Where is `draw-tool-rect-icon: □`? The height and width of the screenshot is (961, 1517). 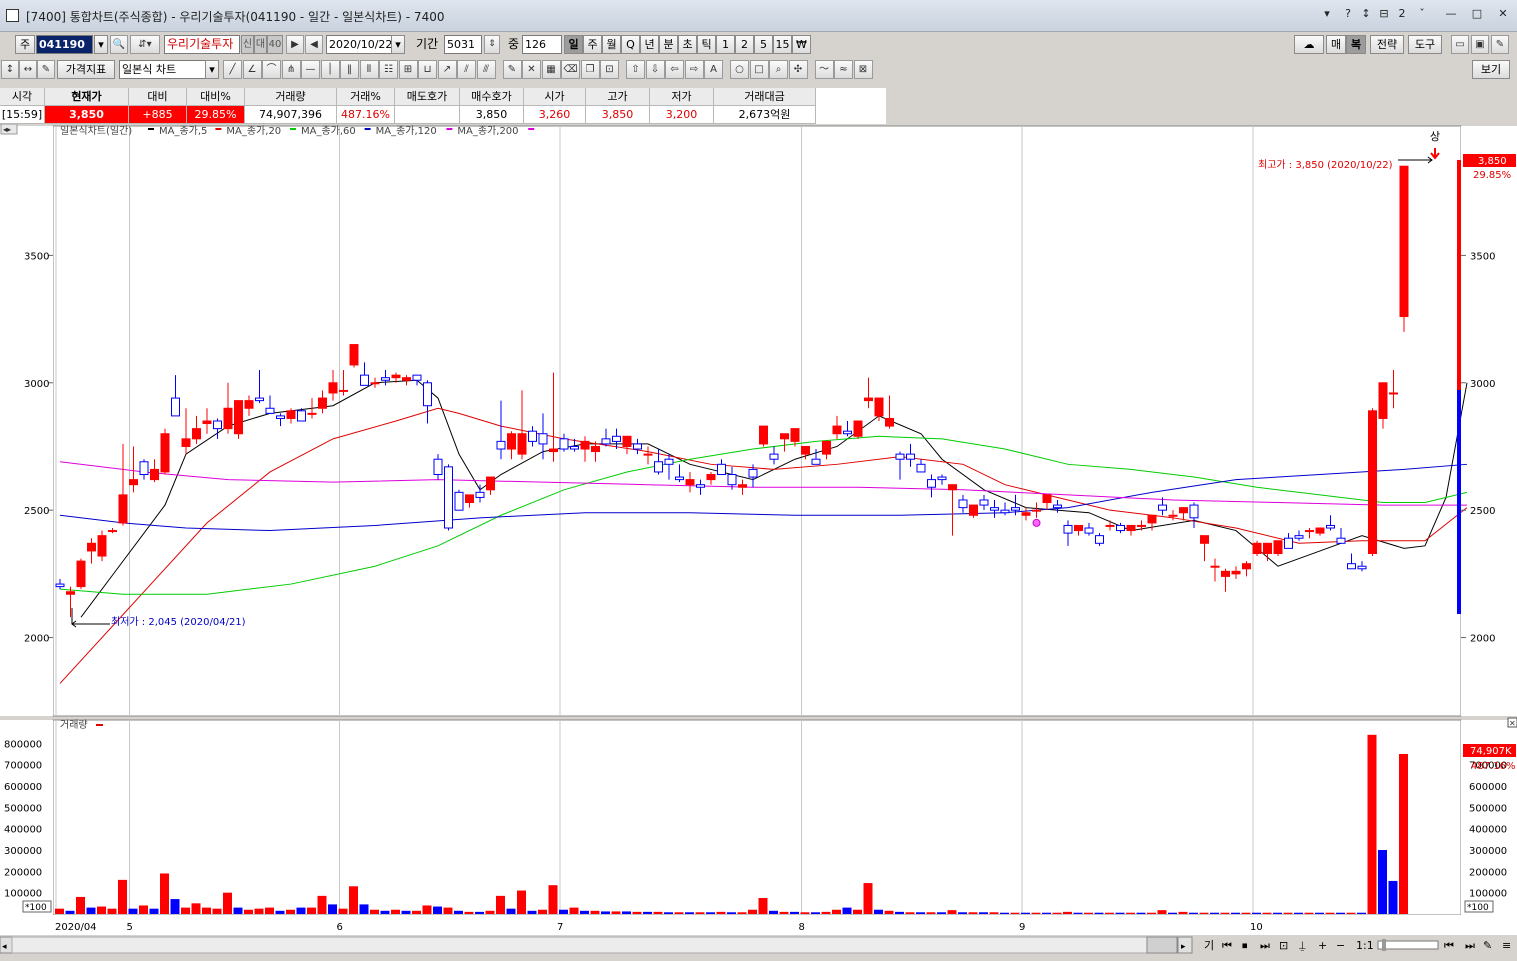
draw-tool-rect-icon: □ is located at coordinates (759, 69).